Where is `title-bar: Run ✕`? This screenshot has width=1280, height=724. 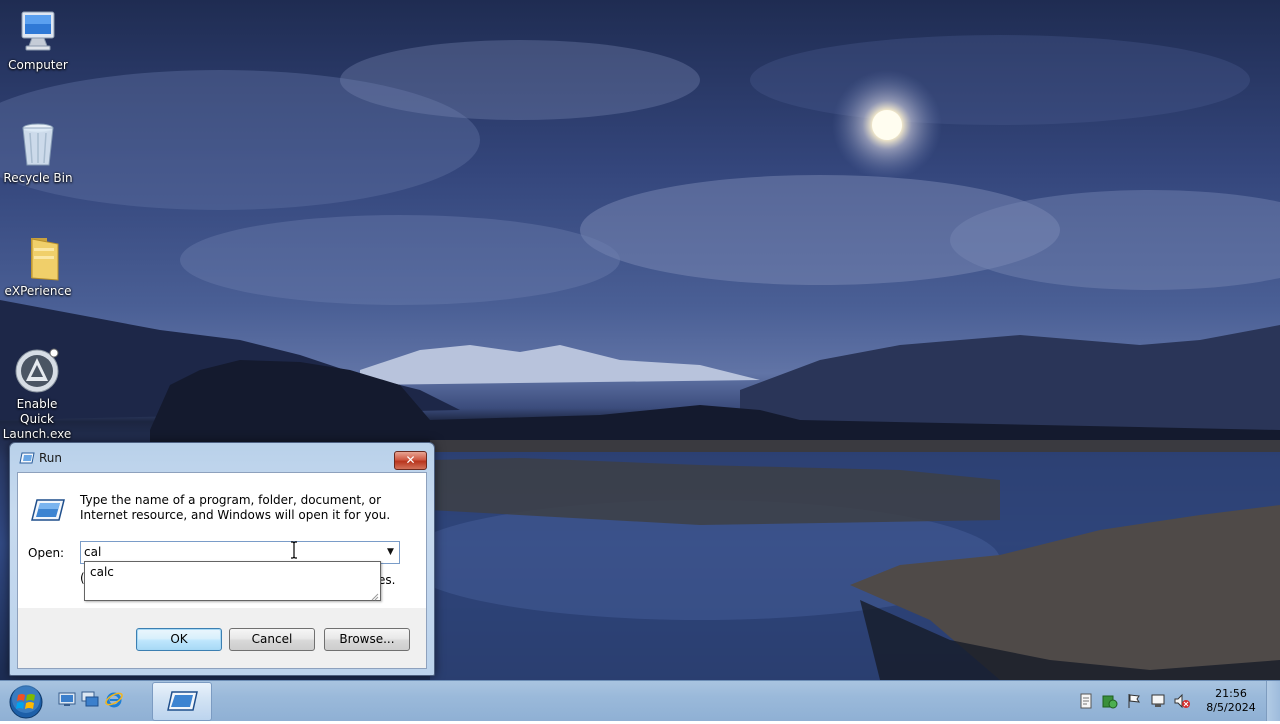 title-bar: Run ✕ is located at coordinates (222, 457).